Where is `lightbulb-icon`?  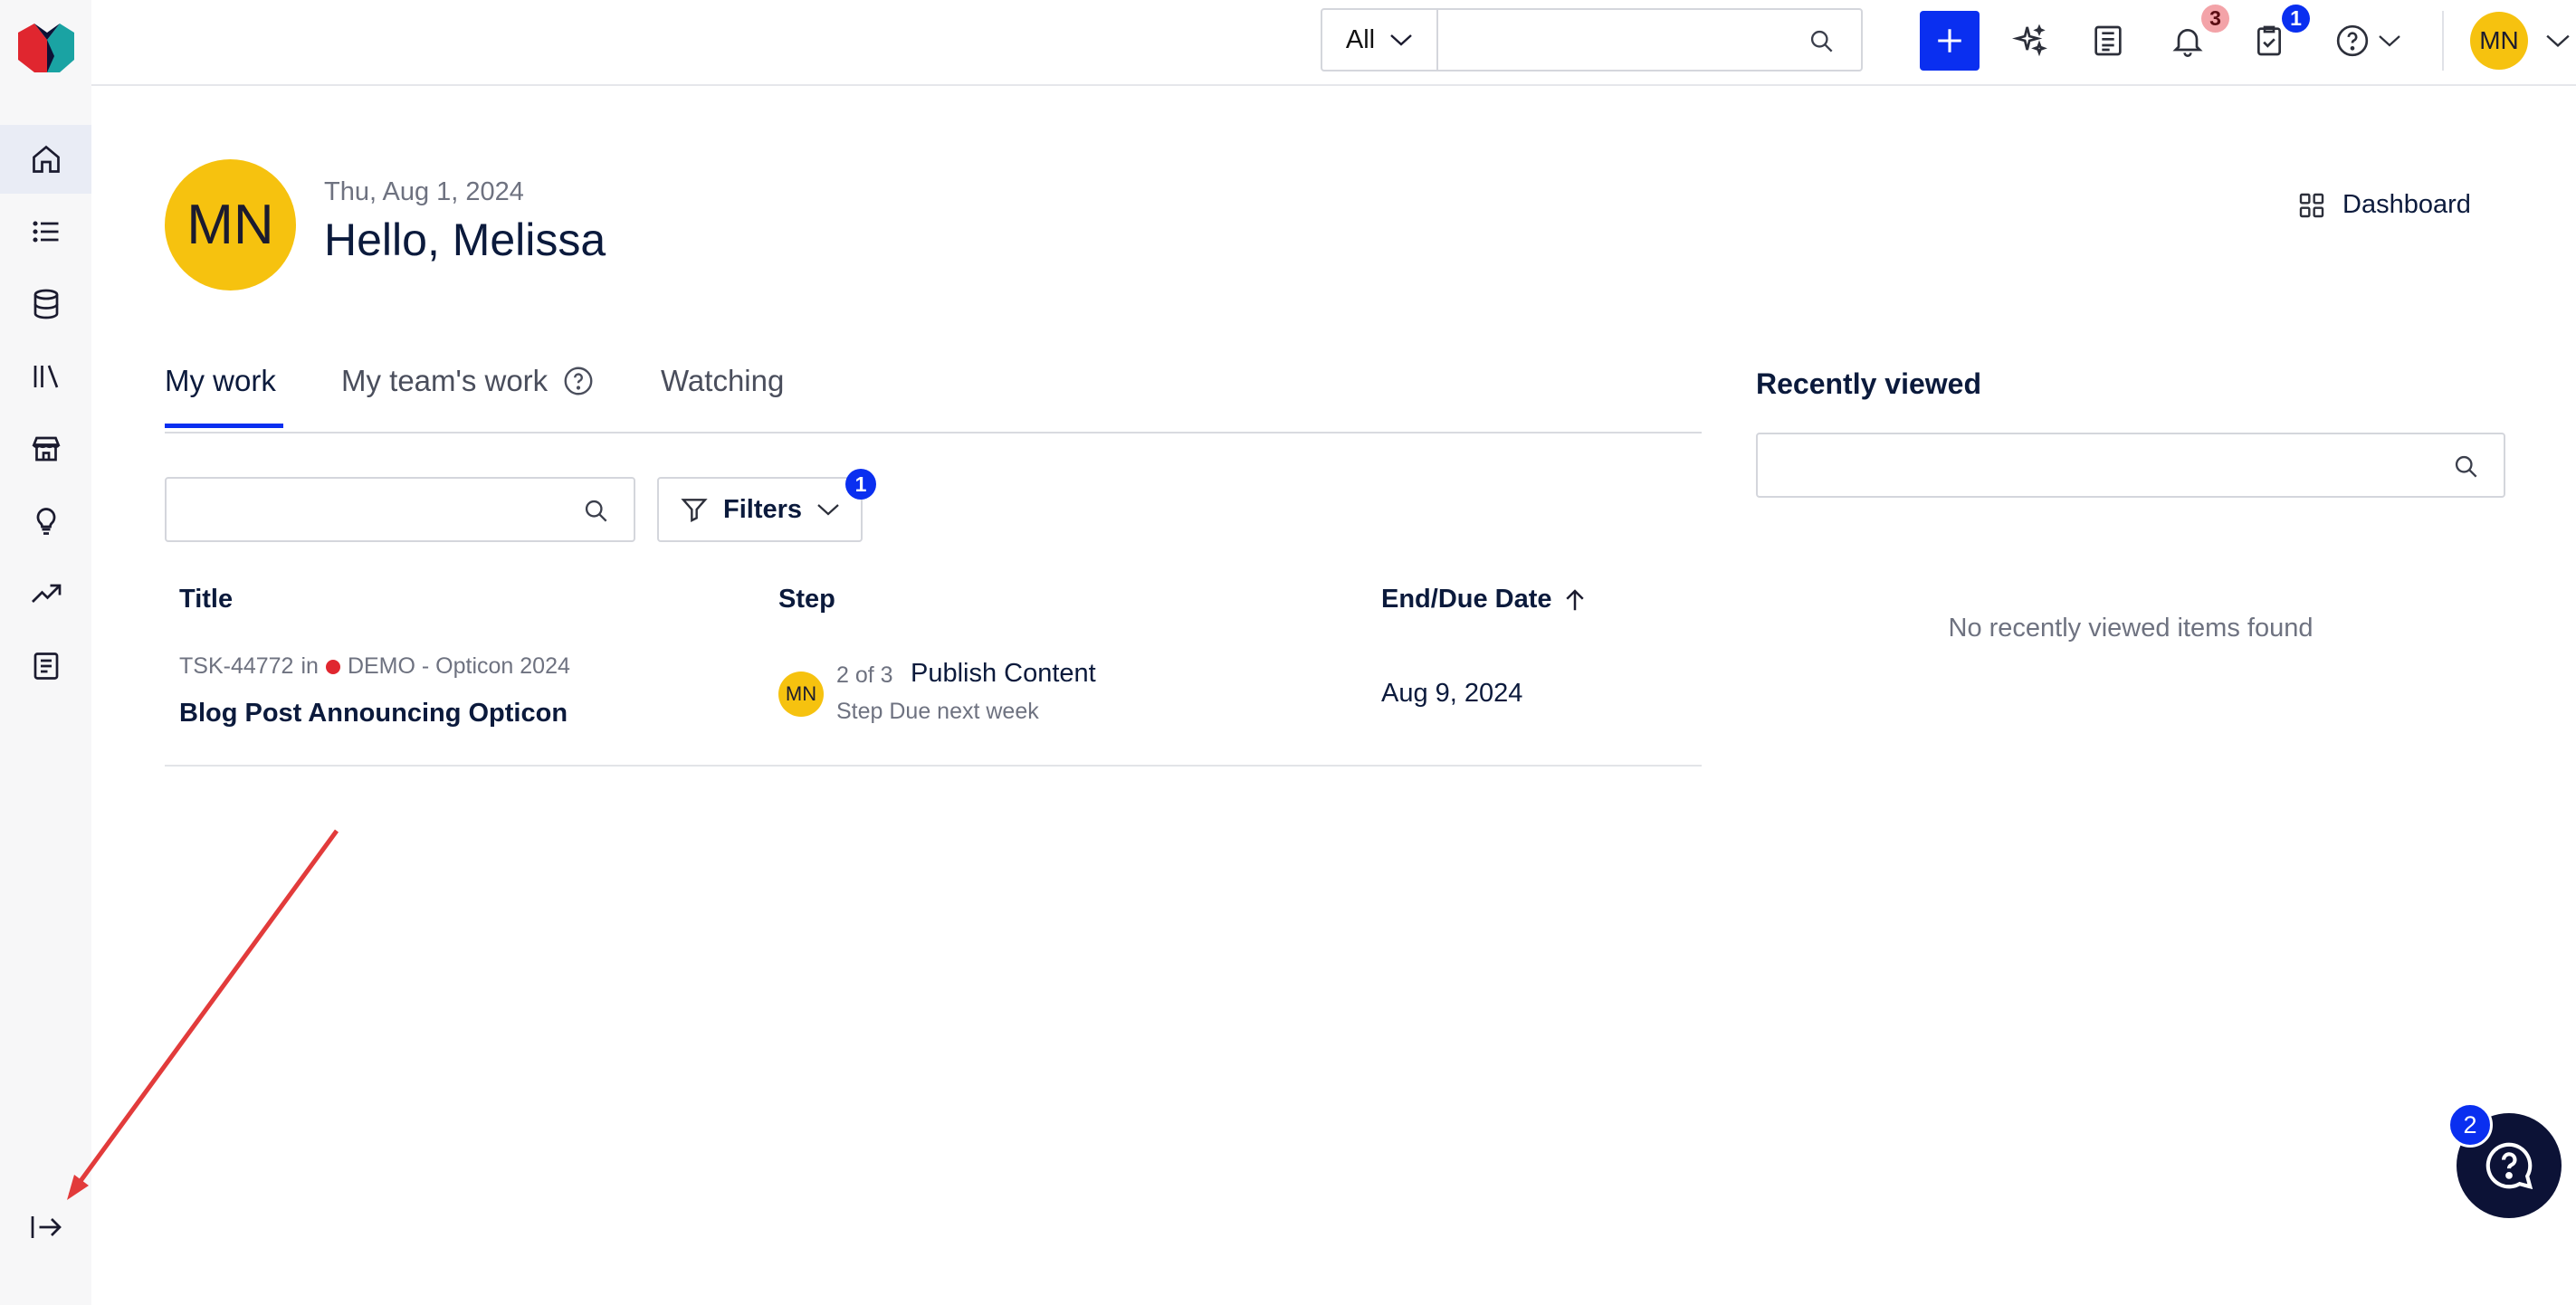 lightbulb-icon is located at coordinates (45, 521).